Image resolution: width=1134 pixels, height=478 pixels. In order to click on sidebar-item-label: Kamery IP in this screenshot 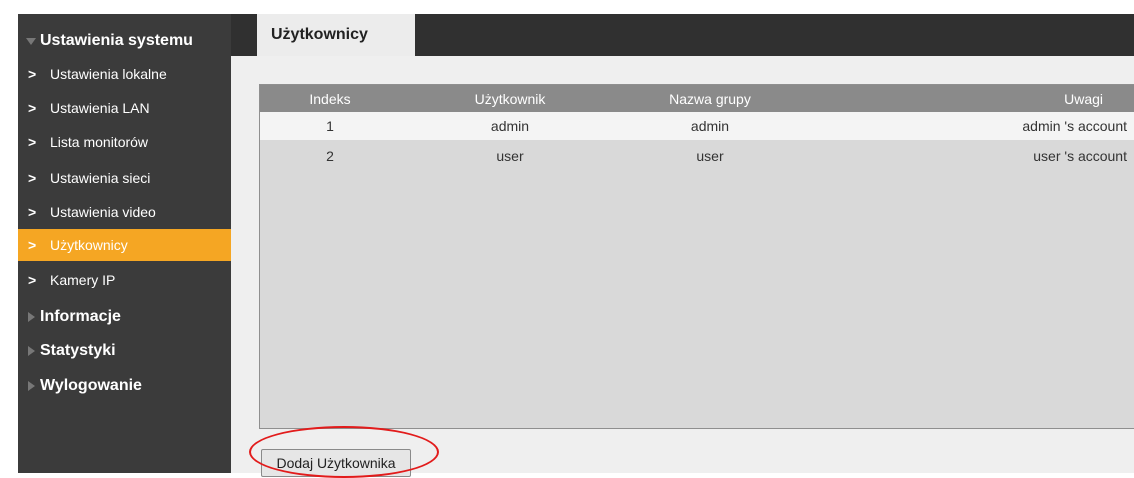, I will do `click(83, 280)`.